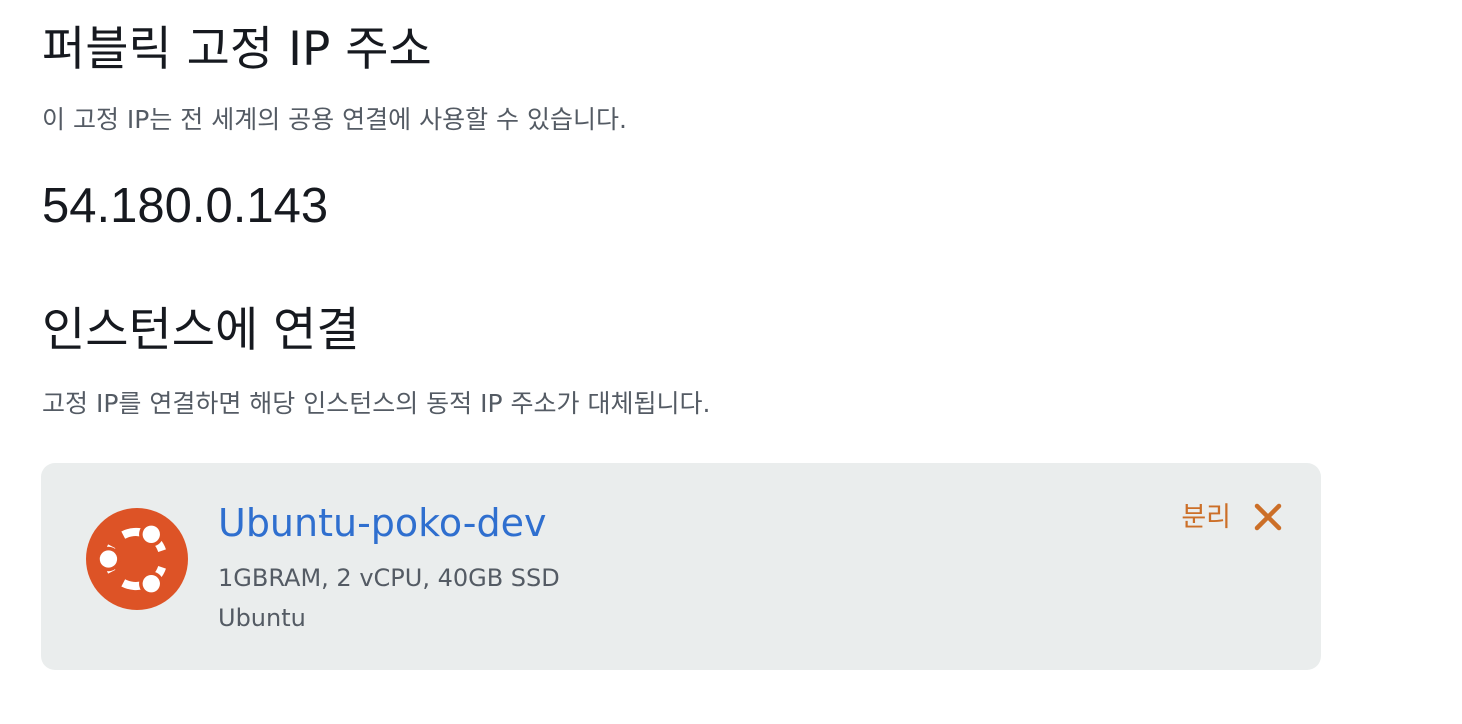 The height and width of the screenshot is (724, 1462). I want to click on instance-specs: 1GBRAM, 2 vCPU, 40GB SSD, so click(389, 578).